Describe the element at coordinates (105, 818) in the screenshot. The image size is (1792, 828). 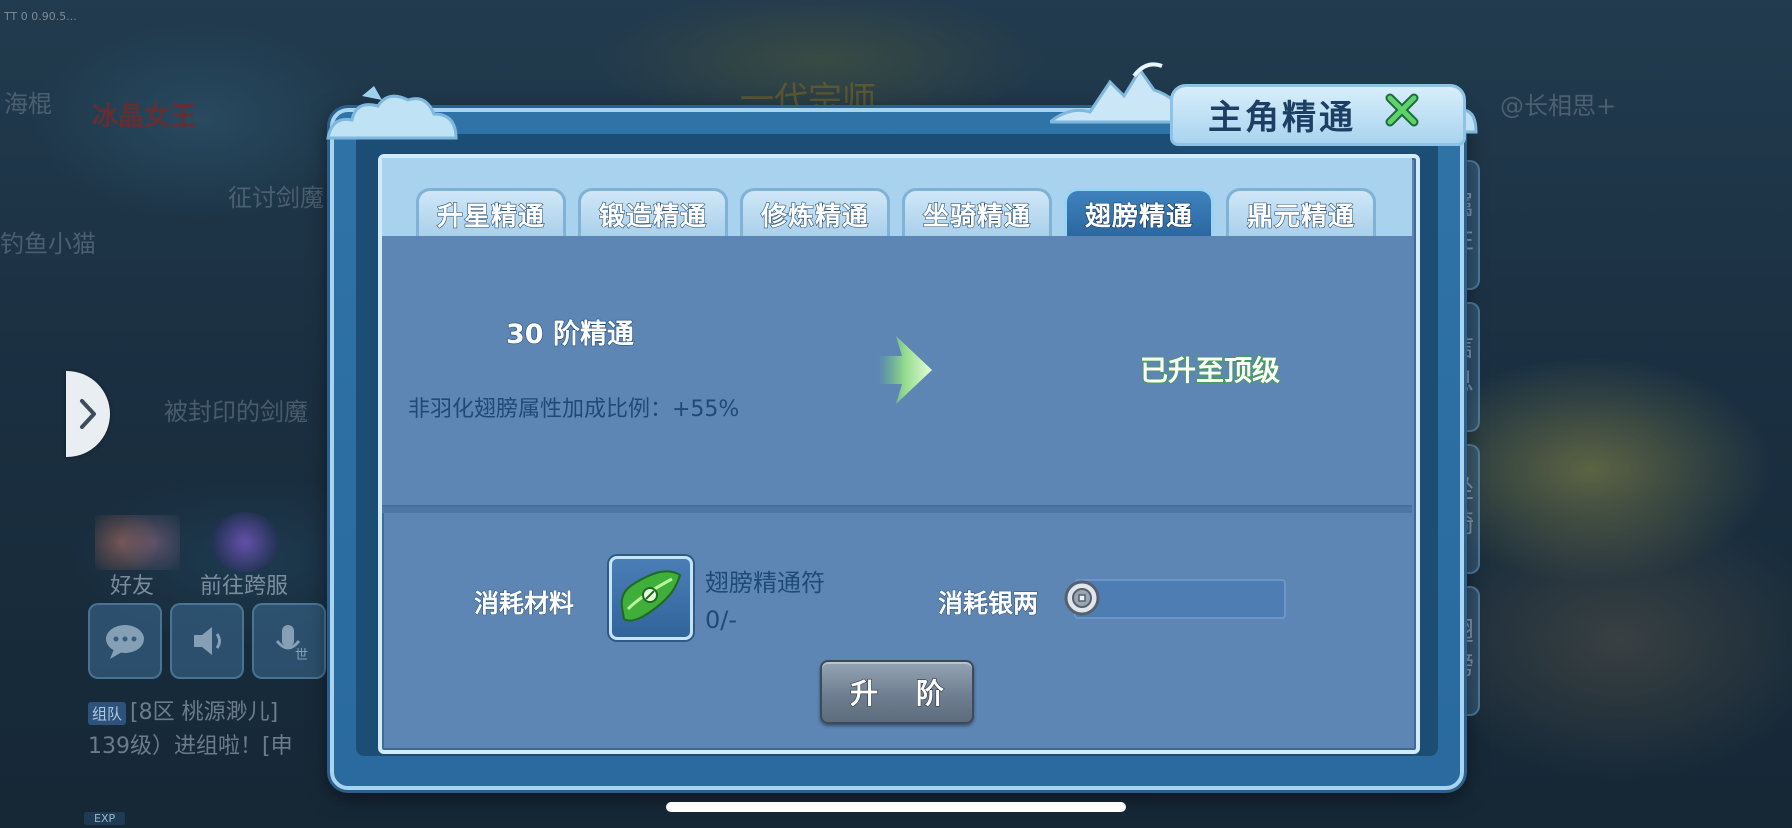
I see `exp-label: EXP` at that location.